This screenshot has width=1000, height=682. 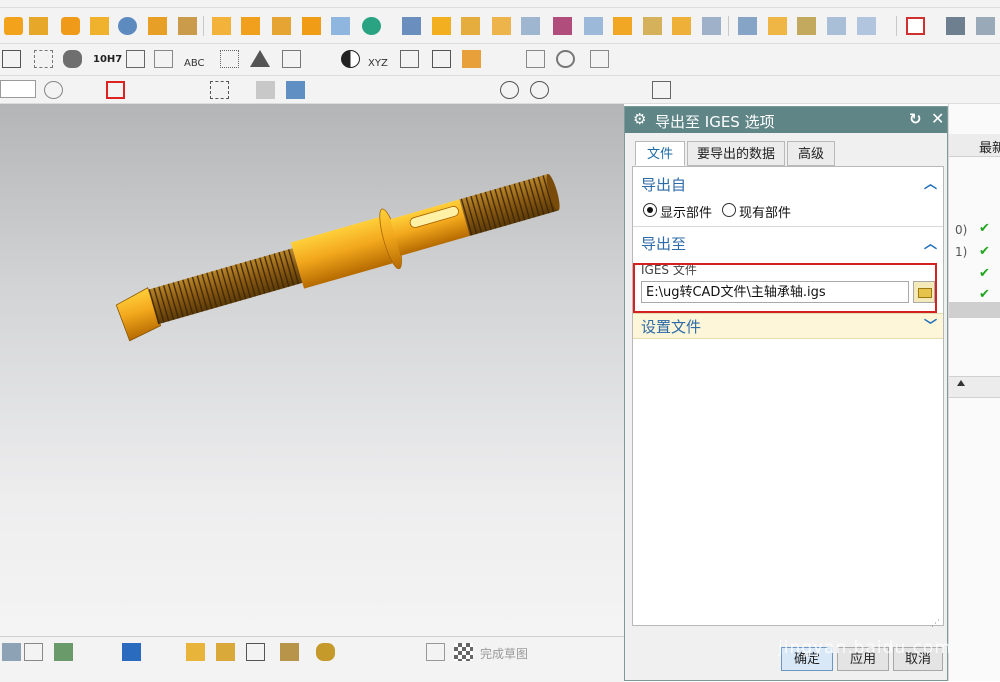 What do you see at coordinates (535, 59) in the screenshot?
I see `section-view-icon` at bounding box center [535, 59].